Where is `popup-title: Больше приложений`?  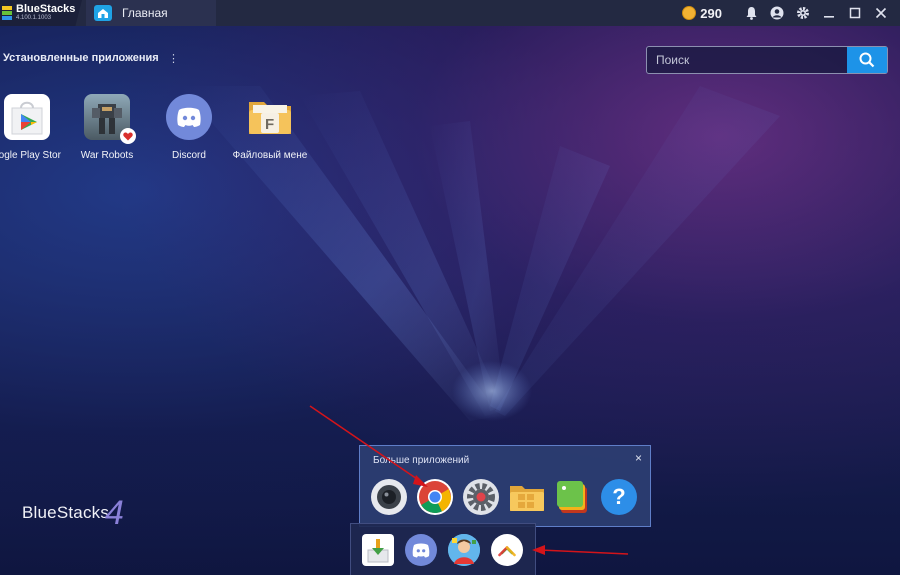
popup-title: Больше приложений is located at coordinates (421, 460).